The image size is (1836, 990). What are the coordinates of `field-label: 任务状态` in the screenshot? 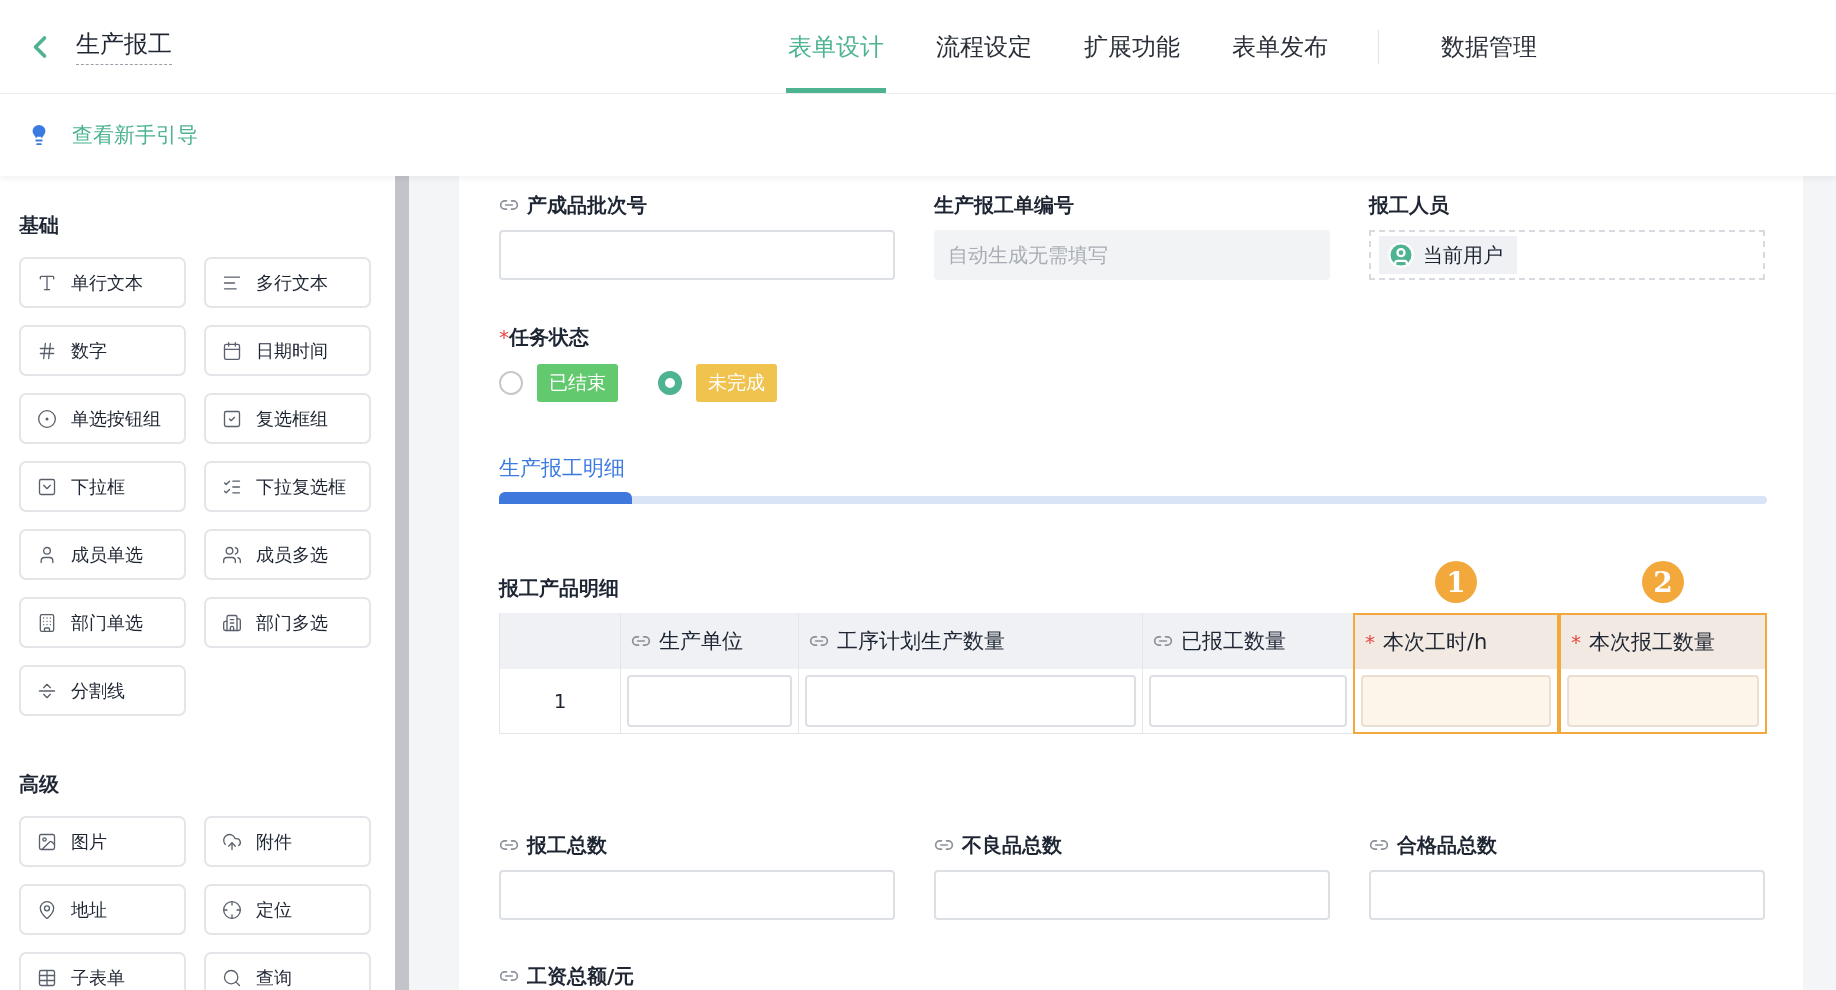 It's located at (549, 337).